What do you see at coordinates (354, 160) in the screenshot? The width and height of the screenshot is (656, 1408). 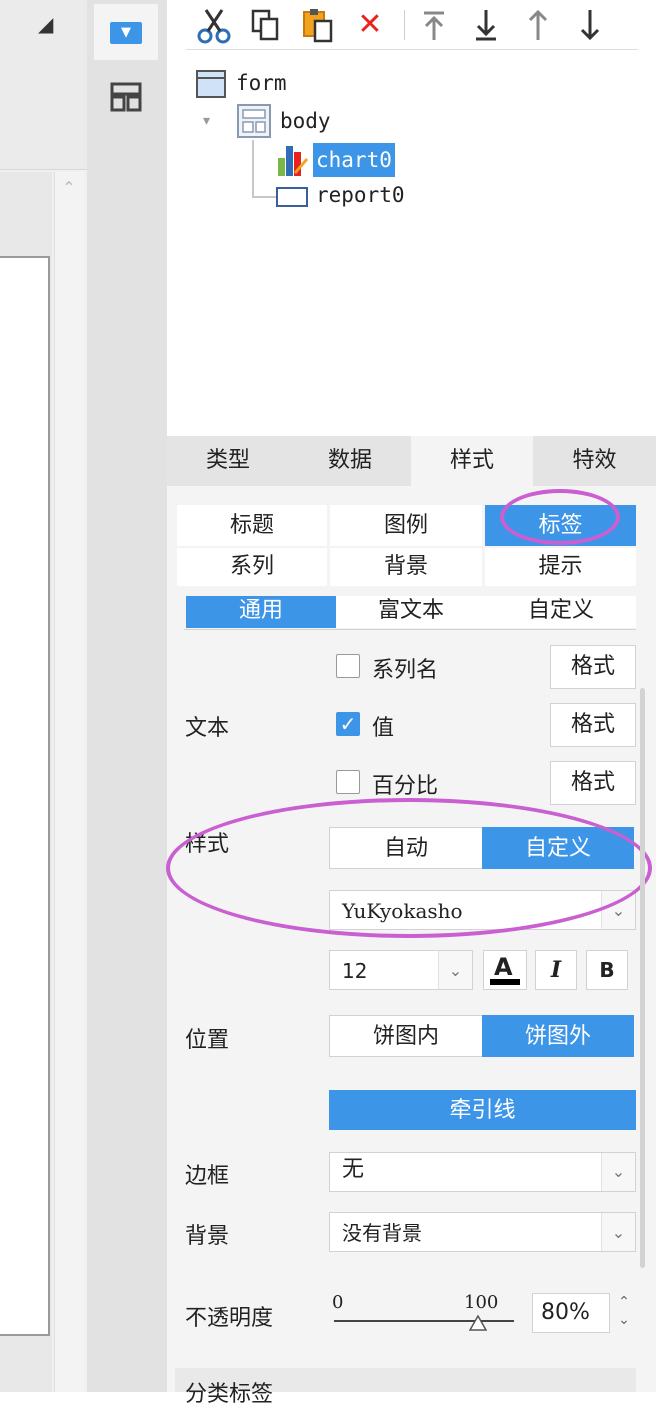 I see `tree-node-chart: chart0` at bounding box center [354, 160].